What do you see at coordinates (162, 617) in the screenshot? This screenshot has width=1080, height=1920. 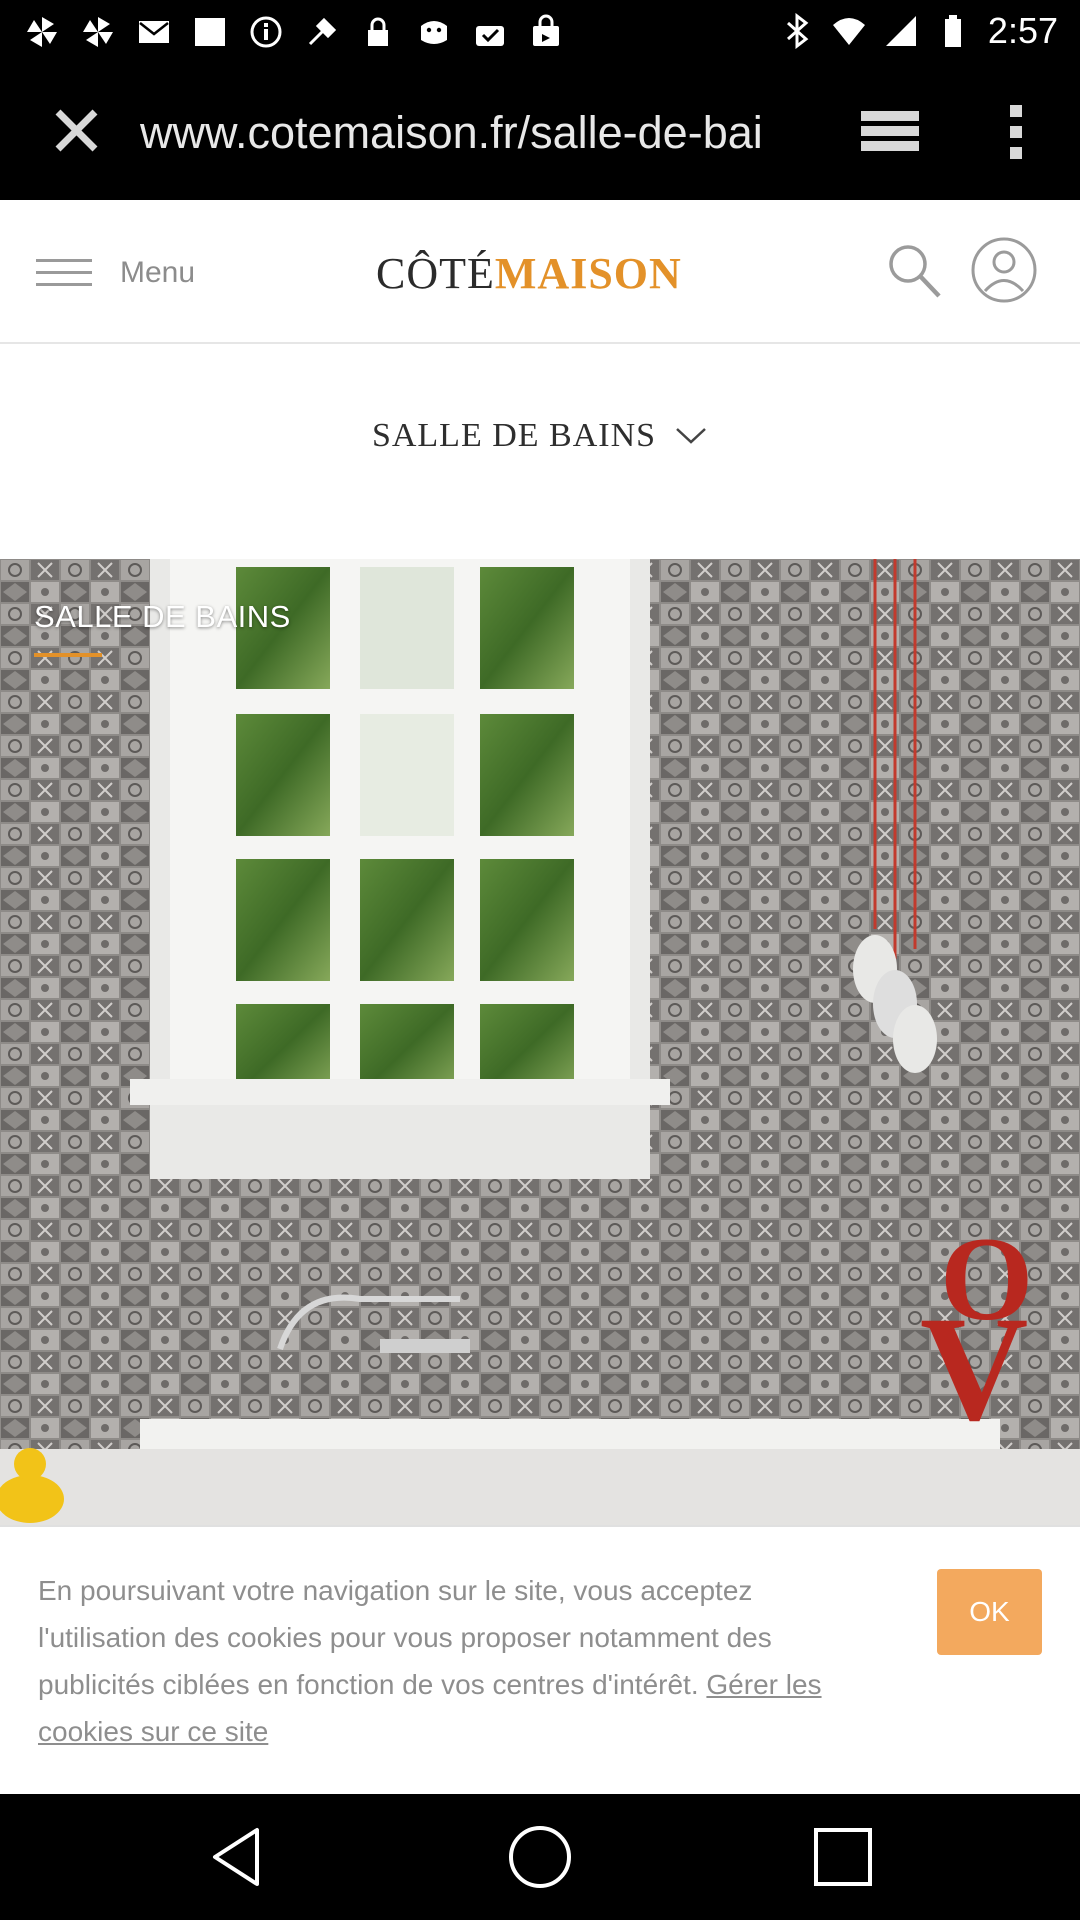 I see `hero-category-label: SALLE DE BAINS` at bounding box center [162, 617].